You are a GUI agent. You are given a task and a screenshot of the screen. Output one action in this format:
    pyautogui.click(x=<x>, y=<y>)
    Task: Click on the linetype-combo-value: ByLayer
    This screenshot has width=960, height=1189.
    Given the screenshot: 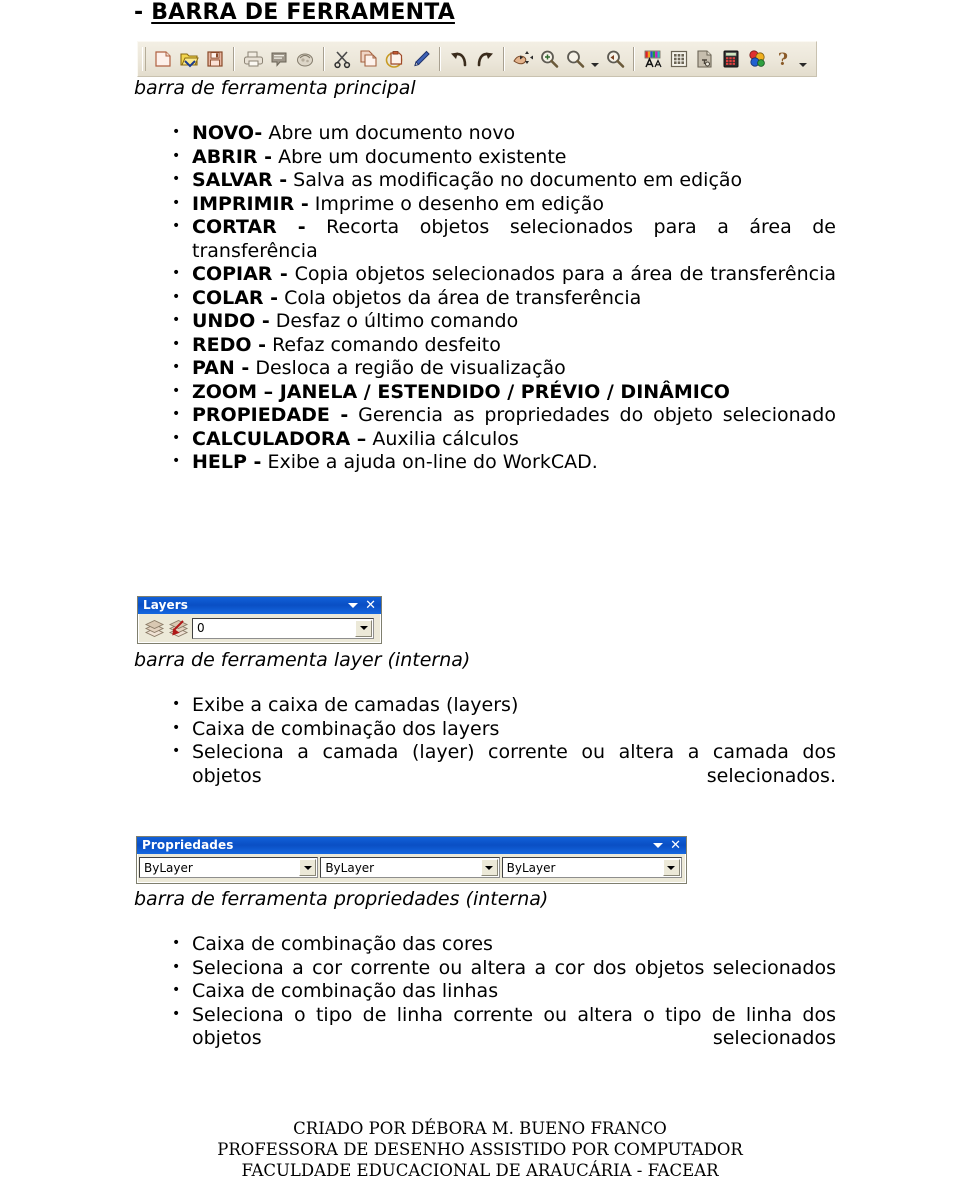 What is the action you would take?
    pyautogui.click(x=350, y=867)
    